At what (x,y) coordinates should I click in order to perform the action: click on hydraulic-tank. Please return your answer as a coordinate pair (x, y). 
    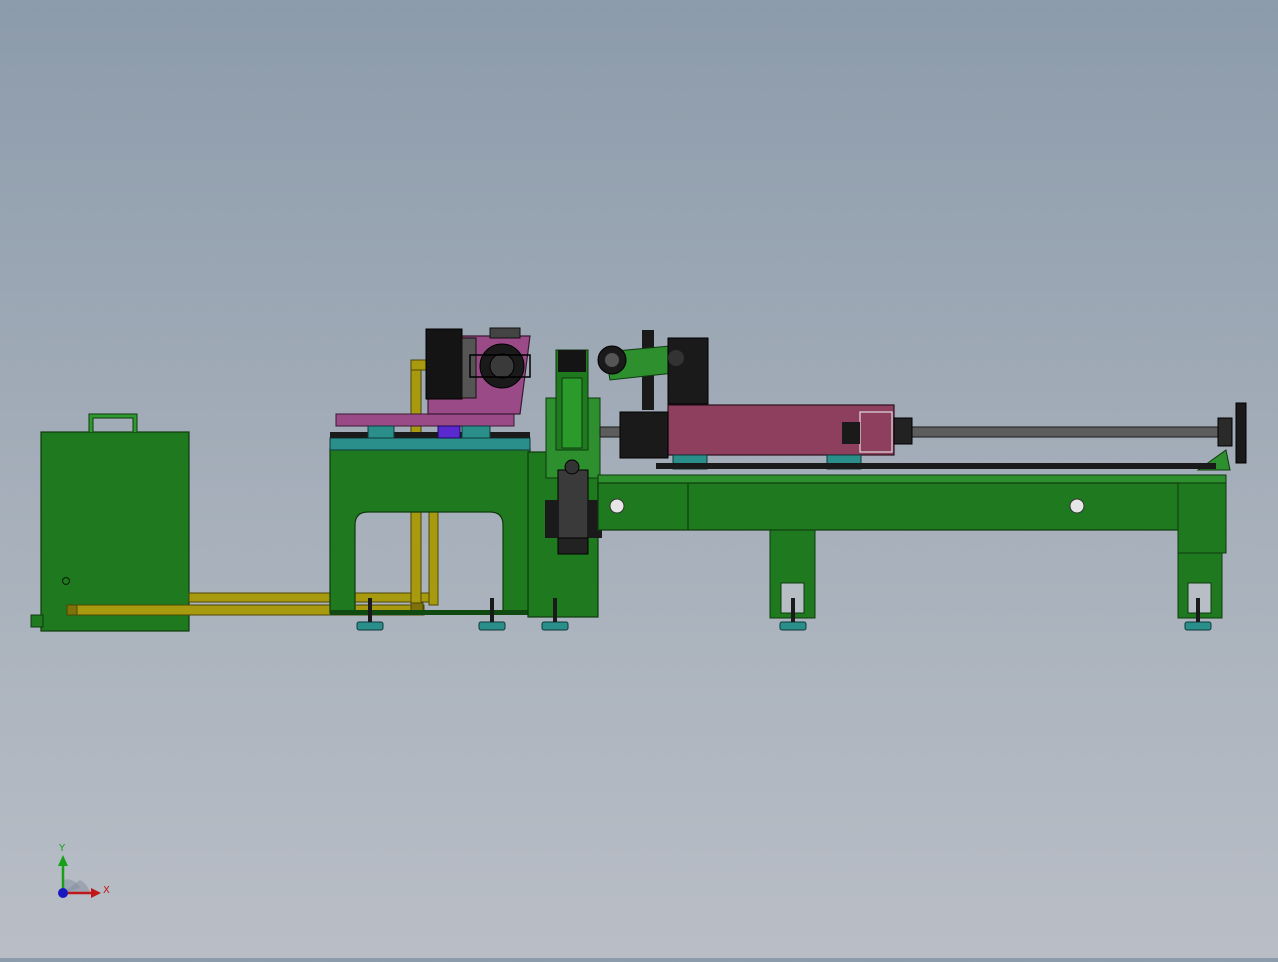
    Looking at the image, I should click on (110, 522).